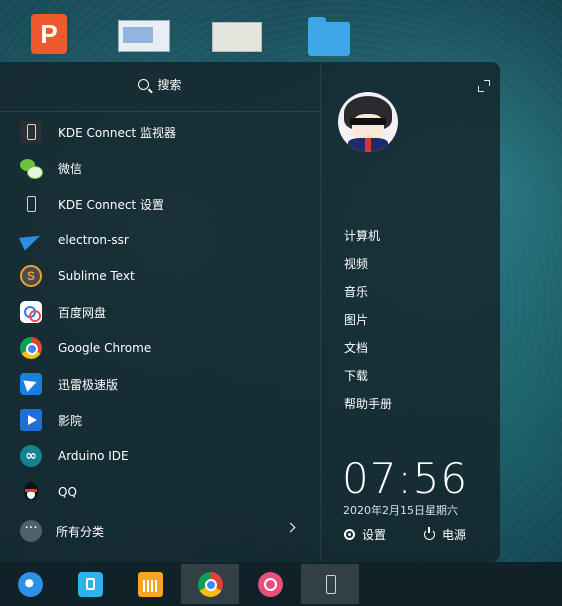 This screenshot has height=606, width=562. I want to click on app-label: KDE Connect 监视器, so click(117, 132).